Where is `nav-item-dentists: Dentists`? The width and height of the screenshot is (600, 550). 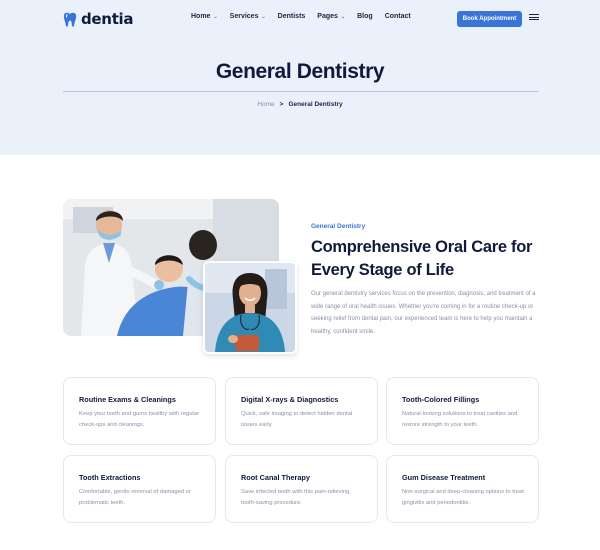
nav-item-dentists: Dentists is located at coordinates (292, 16).